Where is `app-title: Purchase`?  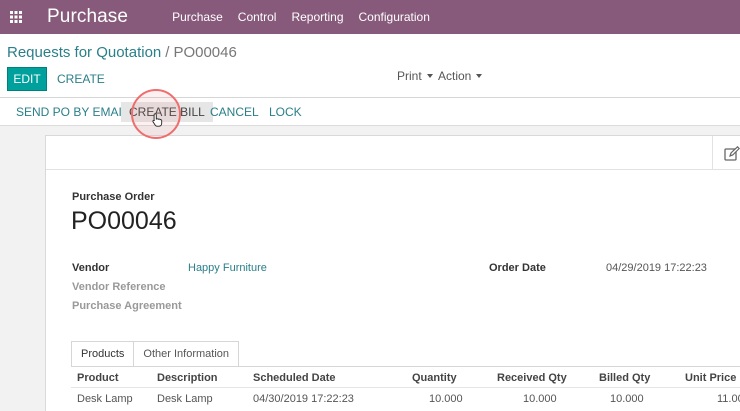 app-title: Purchase is located at coordinates (88, 16).